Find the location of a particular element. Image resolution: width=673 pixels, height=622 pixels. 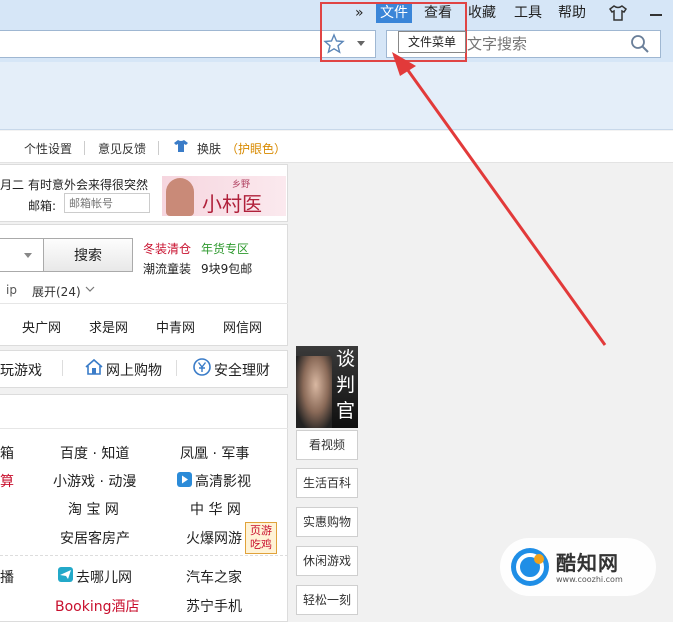

site-r5-c2: 去哪儿网 is located at coordinates (104, 577).